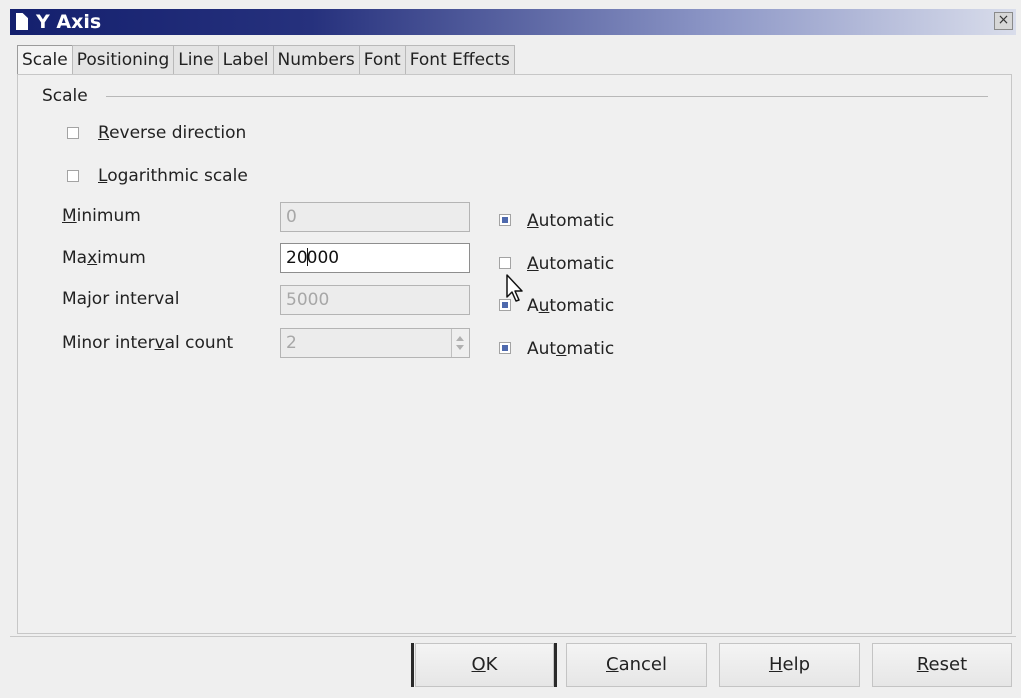  I want to click on reverse-direction-checkbox, so click(73, 133).